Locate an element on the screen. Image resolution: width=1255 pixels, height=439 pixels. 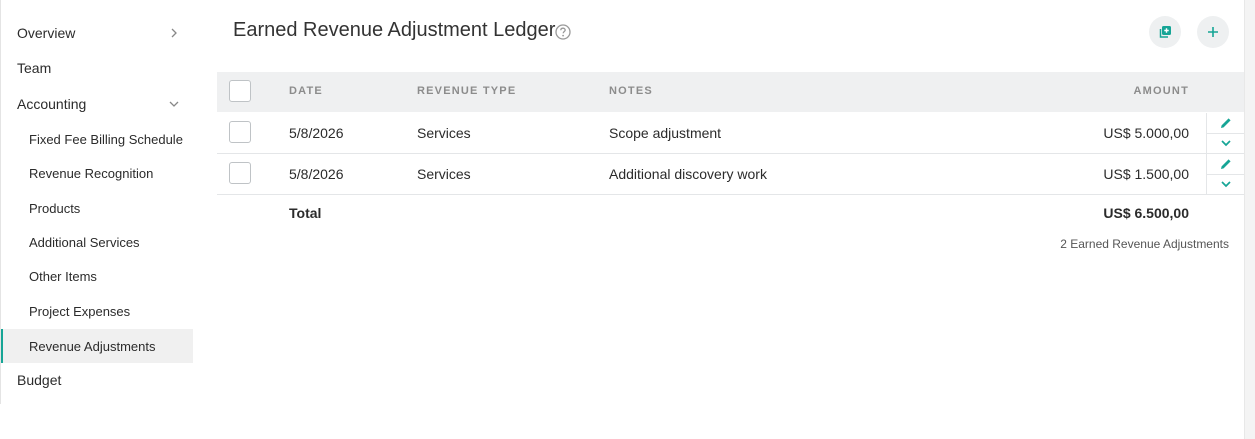
column-header-amount: AMOUNT is located at coordinates (1161, 91).